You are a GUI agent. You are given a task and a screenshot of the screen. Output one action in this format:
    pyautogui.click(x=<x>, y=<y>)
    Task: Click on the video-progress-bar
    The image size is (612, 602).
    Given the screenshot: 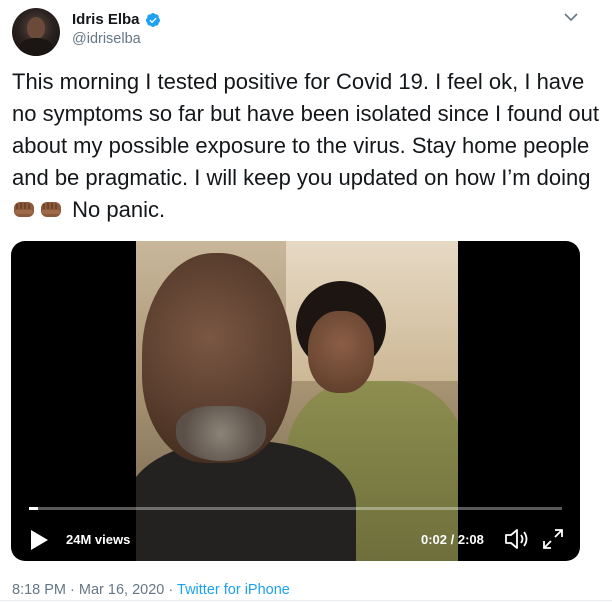 What is the action you would take?
    pyautogui.click(x=295, y=508)
    